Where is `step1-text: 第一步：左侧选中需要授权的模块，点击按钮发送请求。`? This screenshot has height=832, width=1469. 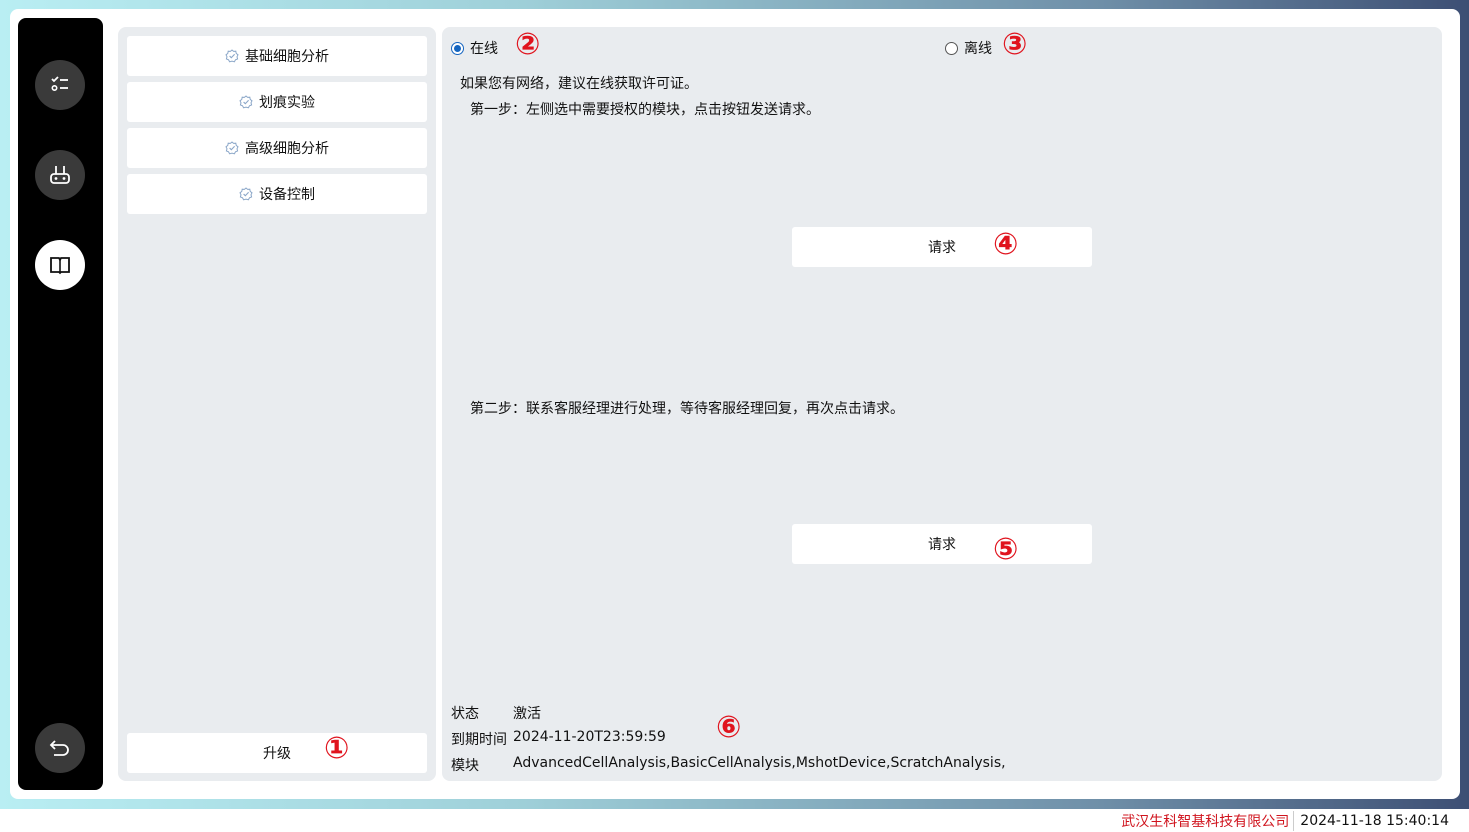 step1-text: 第一步：左侧选中需要授权的模块，点击按钮发送请求。 is located at coordinates (645, 110).